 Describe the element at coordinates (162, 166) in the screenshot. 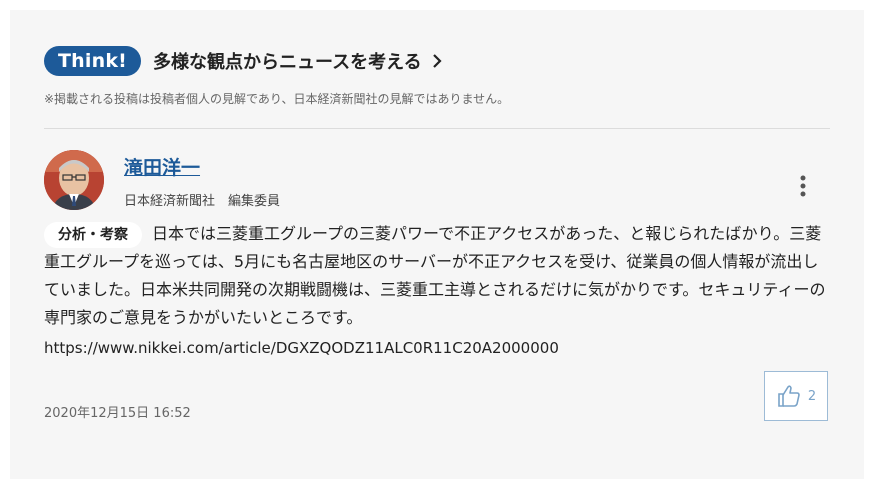

I see `author-name: 滝田洋一` at that location.